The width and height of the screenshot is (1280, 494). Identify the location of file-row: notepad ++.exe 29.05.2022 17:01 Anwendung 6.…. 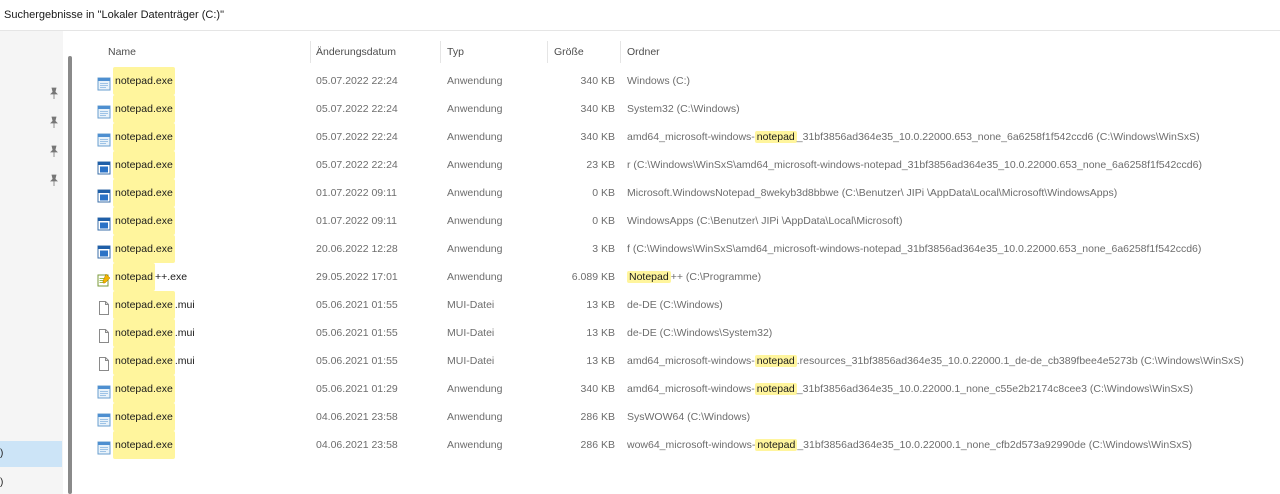
(678, 277).